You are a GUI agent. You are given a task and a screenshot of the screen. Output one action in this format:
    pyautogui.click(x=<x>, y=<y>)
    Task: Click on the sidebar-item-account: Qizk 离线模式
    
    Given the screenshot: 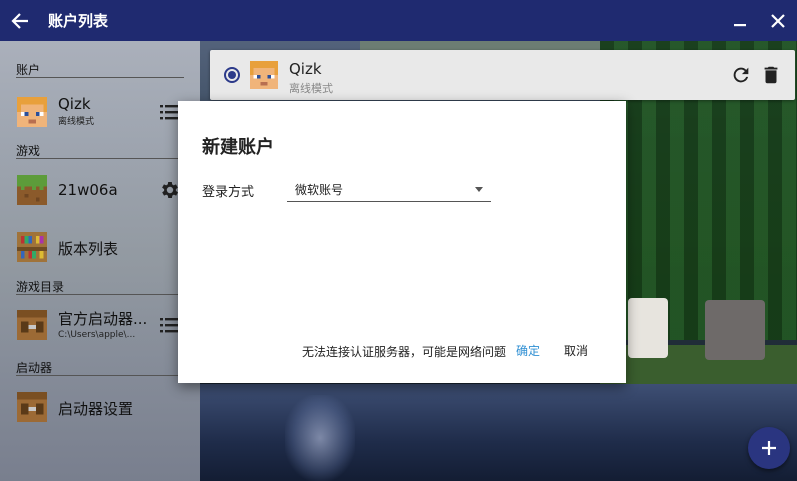 What is the action you would take?
    pyautogui.click(x=100, y=112)
    